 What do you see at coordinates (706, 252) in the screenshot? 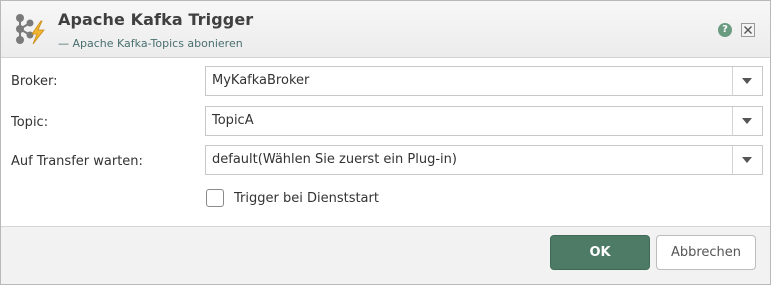
I see `cancel-button: Abbrechen` at bounding box center [706, 252].